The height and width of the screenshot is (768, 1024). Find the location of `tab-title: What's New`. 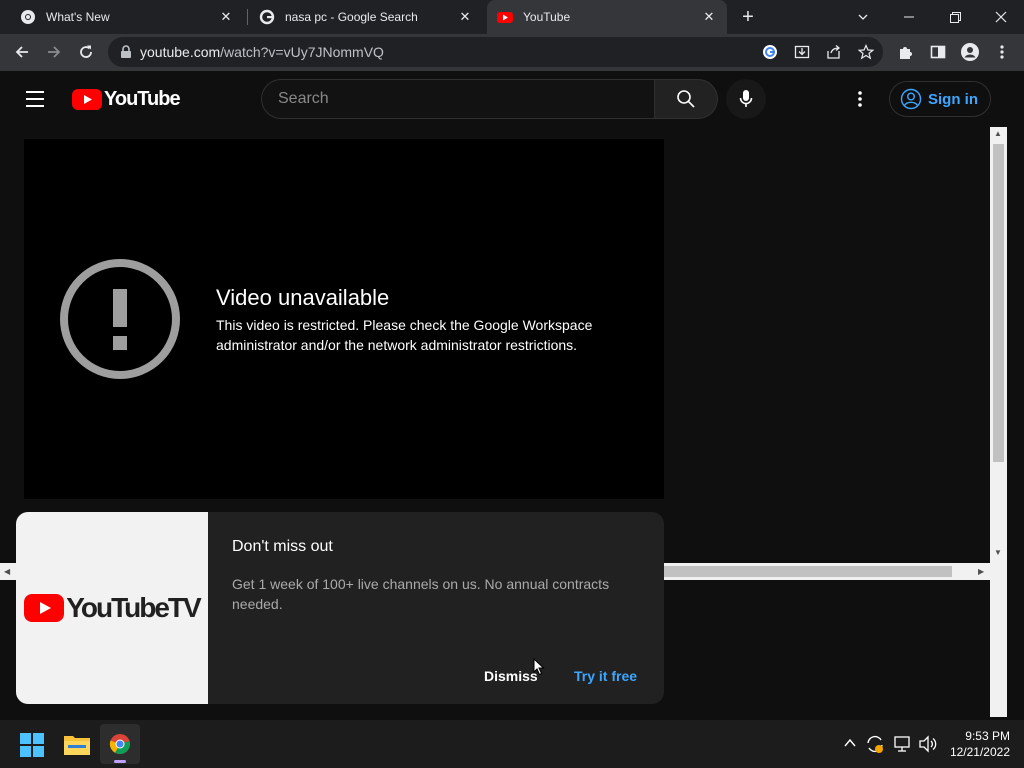

tab-title: What's New is located at coordinates (78, 17).